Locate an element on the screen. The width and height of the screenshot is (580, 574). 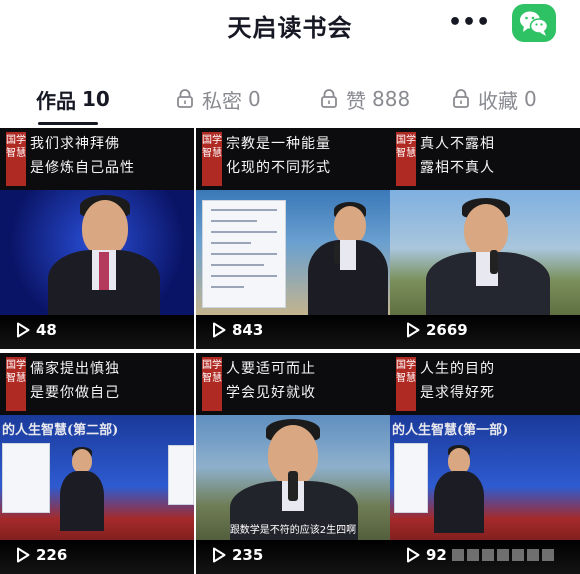
play-count: 48 is located at coordinates (36, 330).